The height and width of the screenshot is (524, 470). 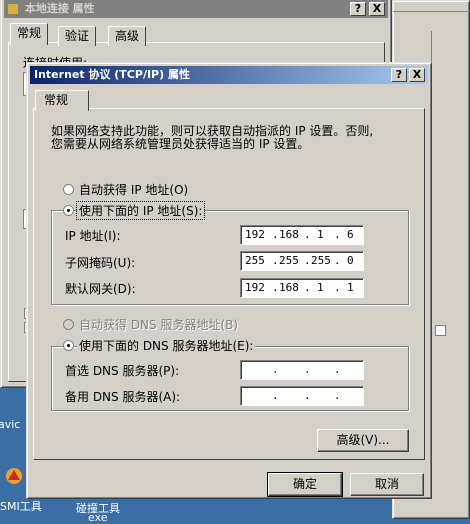 What do you see at coordinates (77, 36) in the screenshot?
I see `bg-tab-auth: 验证` at bounding box center [77, 36].